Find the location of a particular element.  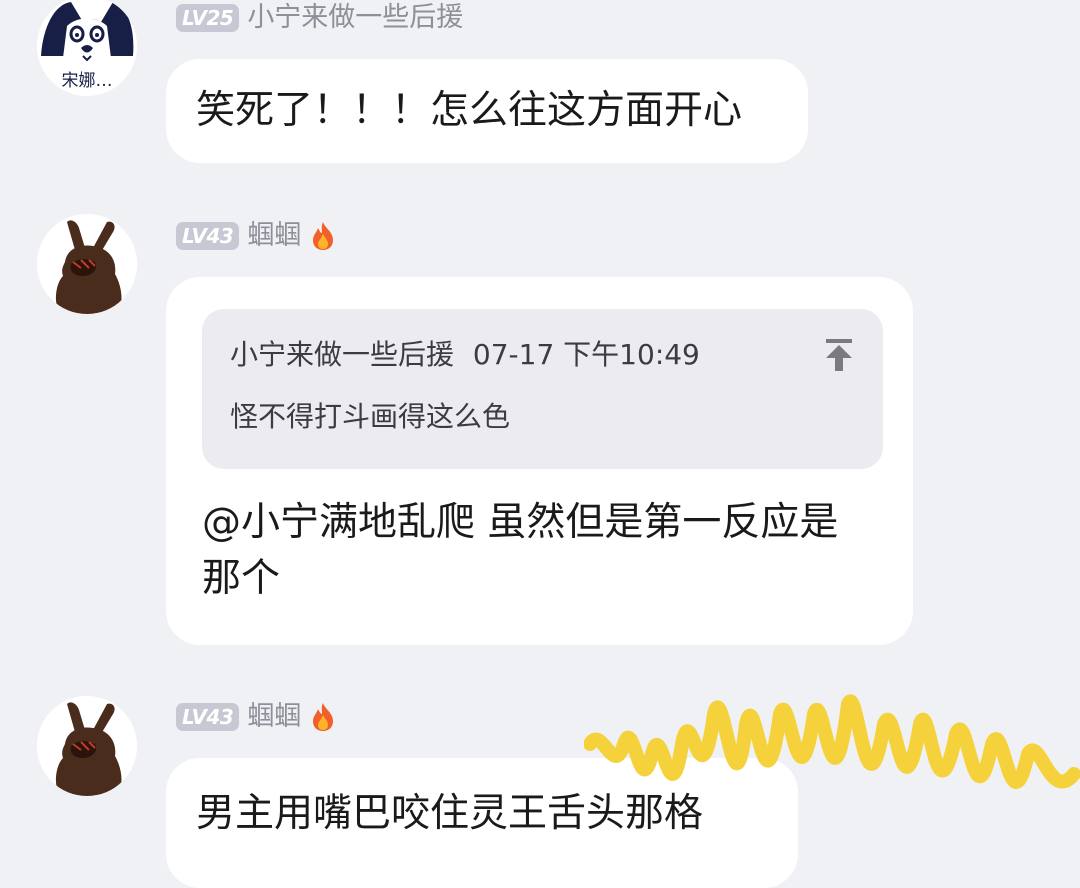

quoted-message: 小宁来做一些后援 07-17 下午10:49 怪不得打斗画得这么色 is located at coordinates (542, 389).